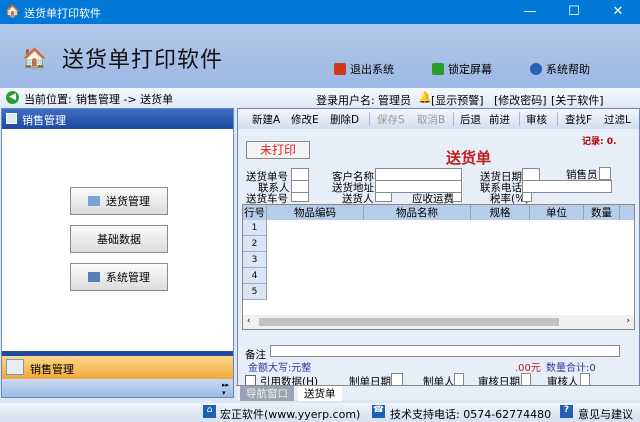 This screenshot has height=422, width=640. What do you see at coordinates (94, 277) in the screenshot?
I see `system-icon` at bounding box center [94, 277].